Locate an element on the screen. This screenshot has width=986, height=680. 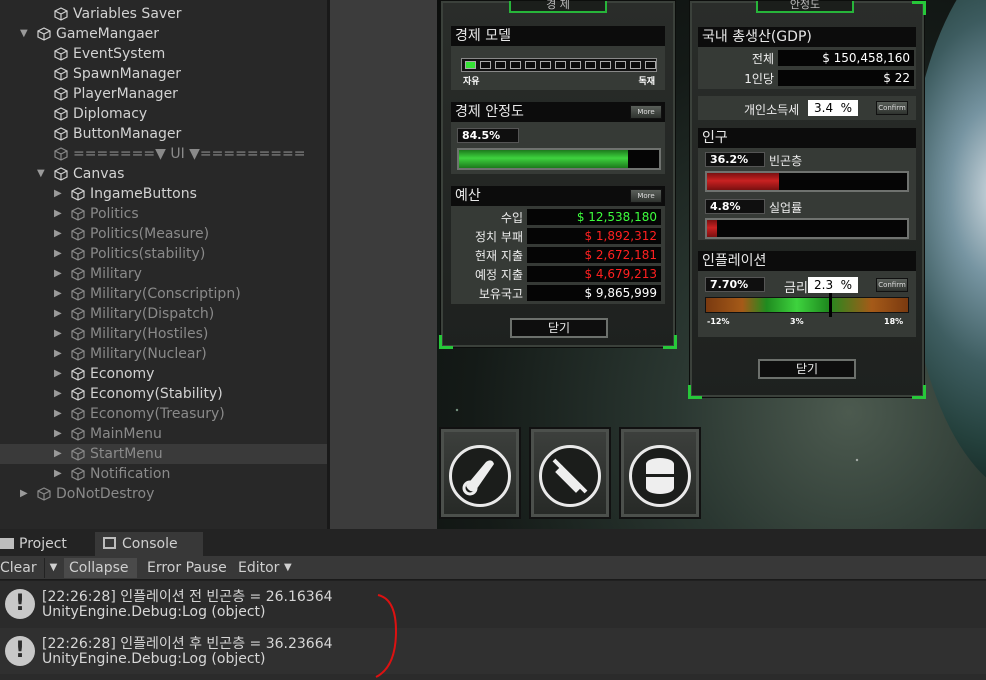
editor-dropdown: Editor is located at coordinates (258, 568).